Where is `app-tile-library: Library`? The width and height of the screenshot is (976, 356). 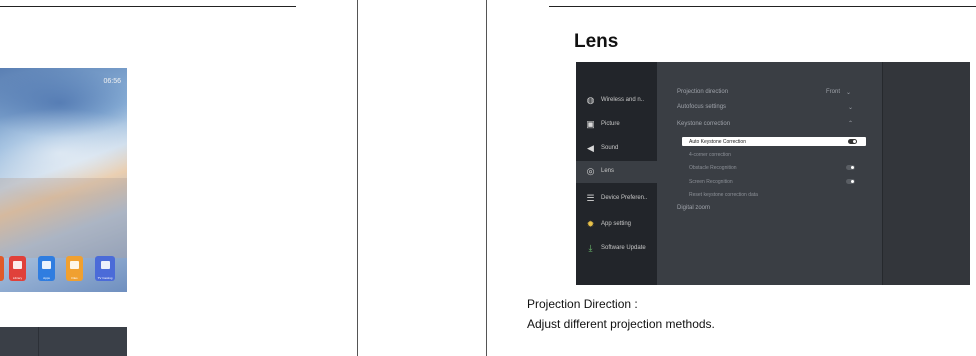 app-tile-library: Library is located at coordinates (17, 268).